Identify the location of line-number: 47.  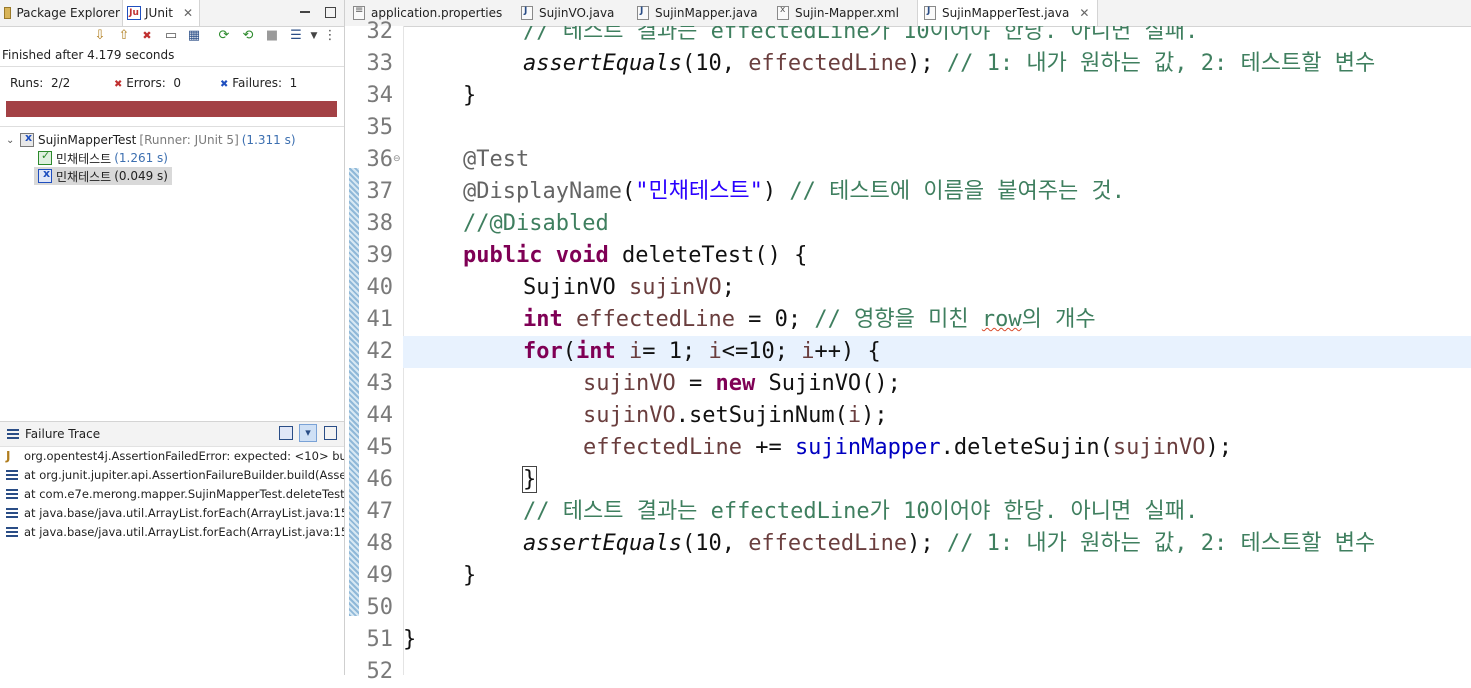
(380, 511).